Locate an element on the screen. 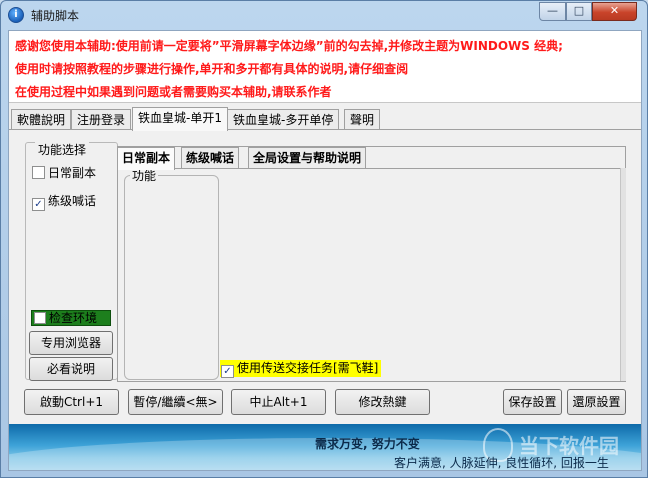 The width and height of the screenshot is (648, 478). transfer-task-label: 使用传送交接任务[需飞鞋] is located at coordinates (308, 368).